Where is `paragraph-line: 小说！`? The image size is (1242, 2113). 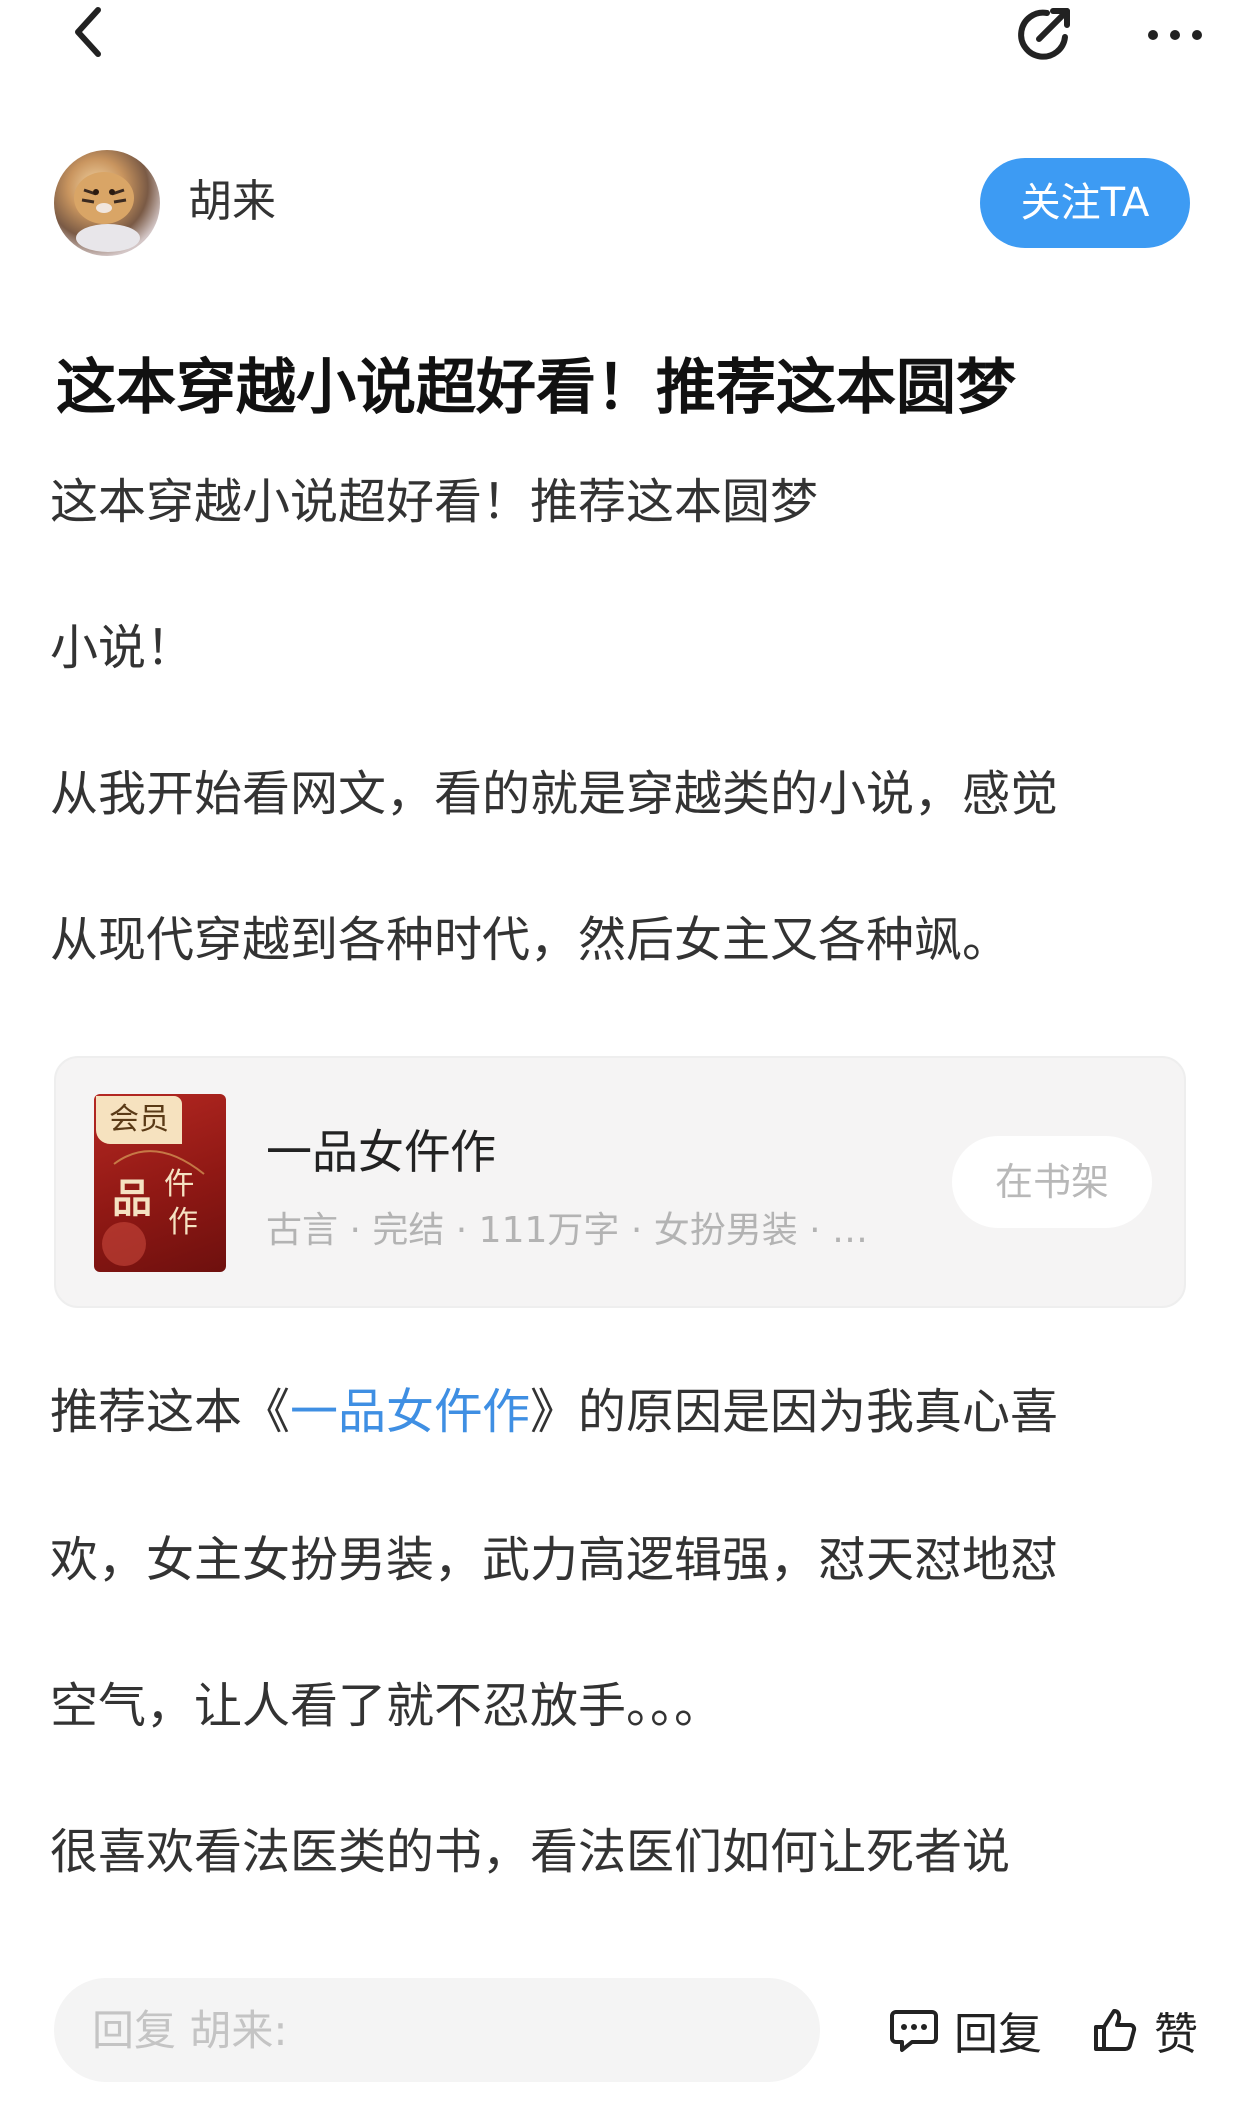 paragraph-line: 小说！ is located at coordinates (122, 648).